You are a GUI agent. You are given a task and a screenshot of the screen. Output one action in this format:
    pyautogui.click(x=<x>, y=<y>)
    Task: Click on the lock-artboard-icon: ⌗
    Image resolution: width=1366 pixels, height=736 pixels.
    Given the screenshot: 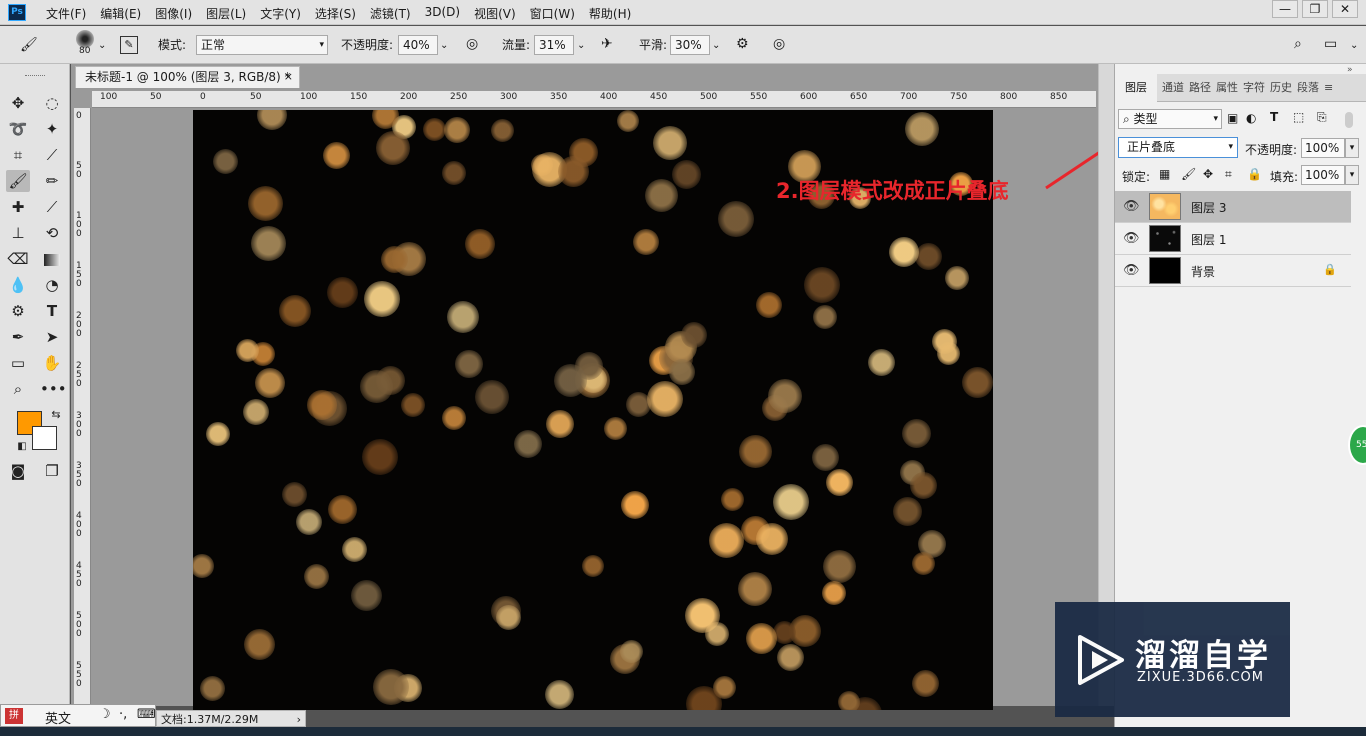 What is the action you would take?
    pyautogui.click(x=1228, y=174)
    